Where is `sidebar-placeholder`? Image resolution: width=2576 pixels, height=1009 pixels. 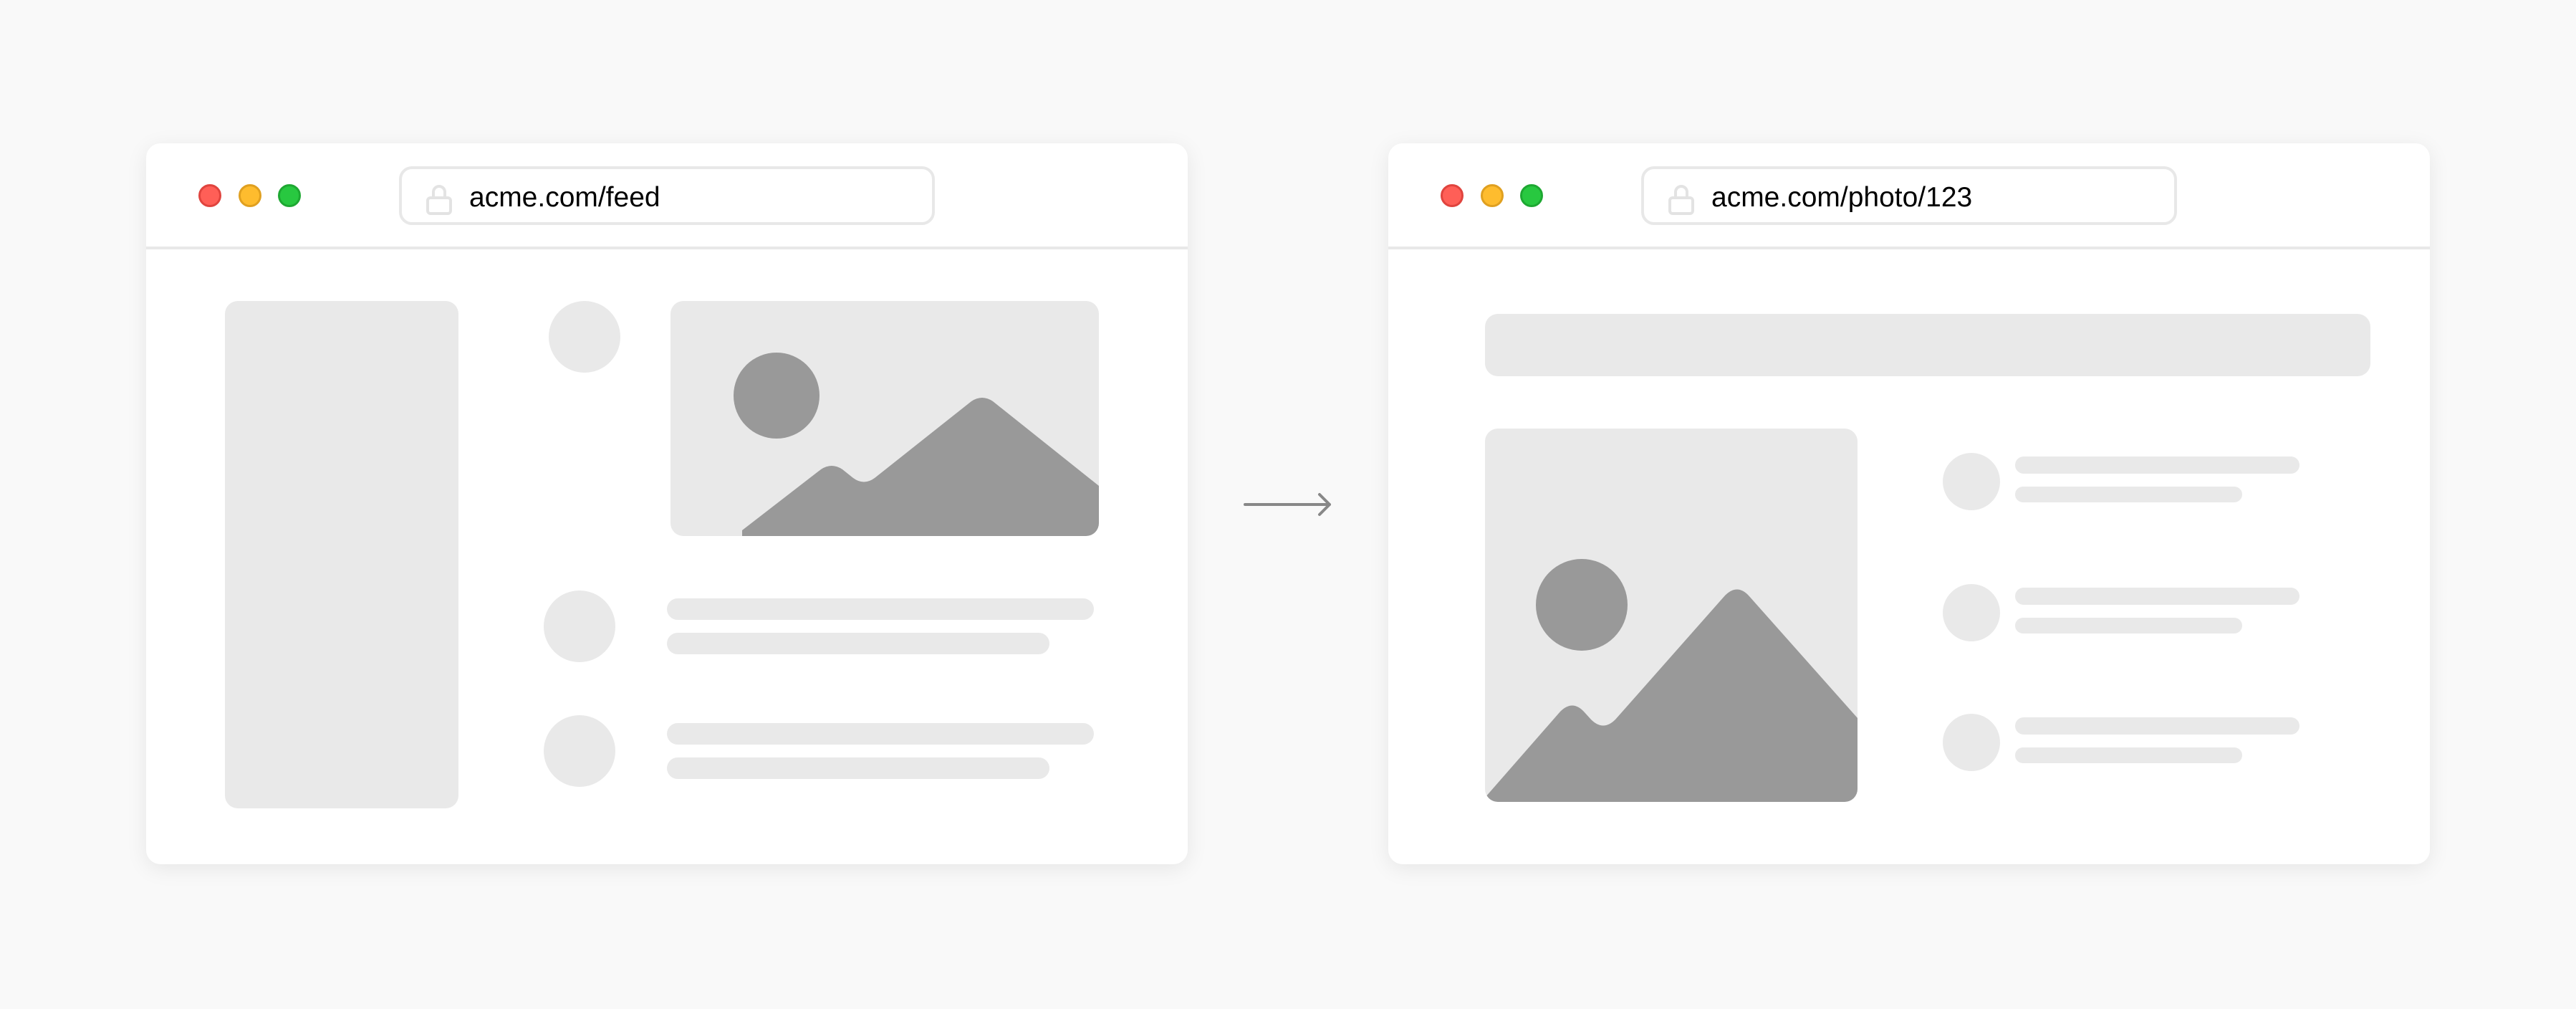
sidebar-placeholder is located at coordinates (342, 554).